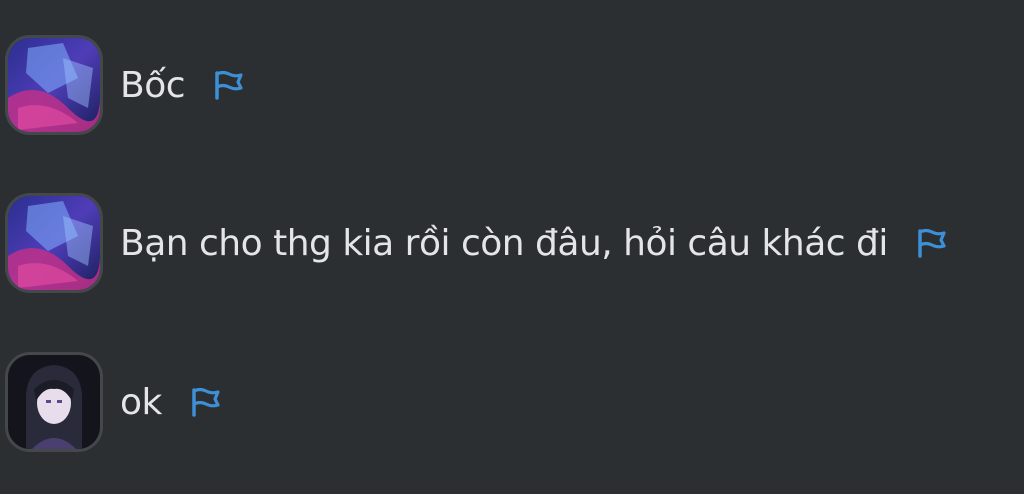 The height and width of the screenshot is (494, 1024). I want to click on anime-avatar-dark-hair, so click(54, 402).